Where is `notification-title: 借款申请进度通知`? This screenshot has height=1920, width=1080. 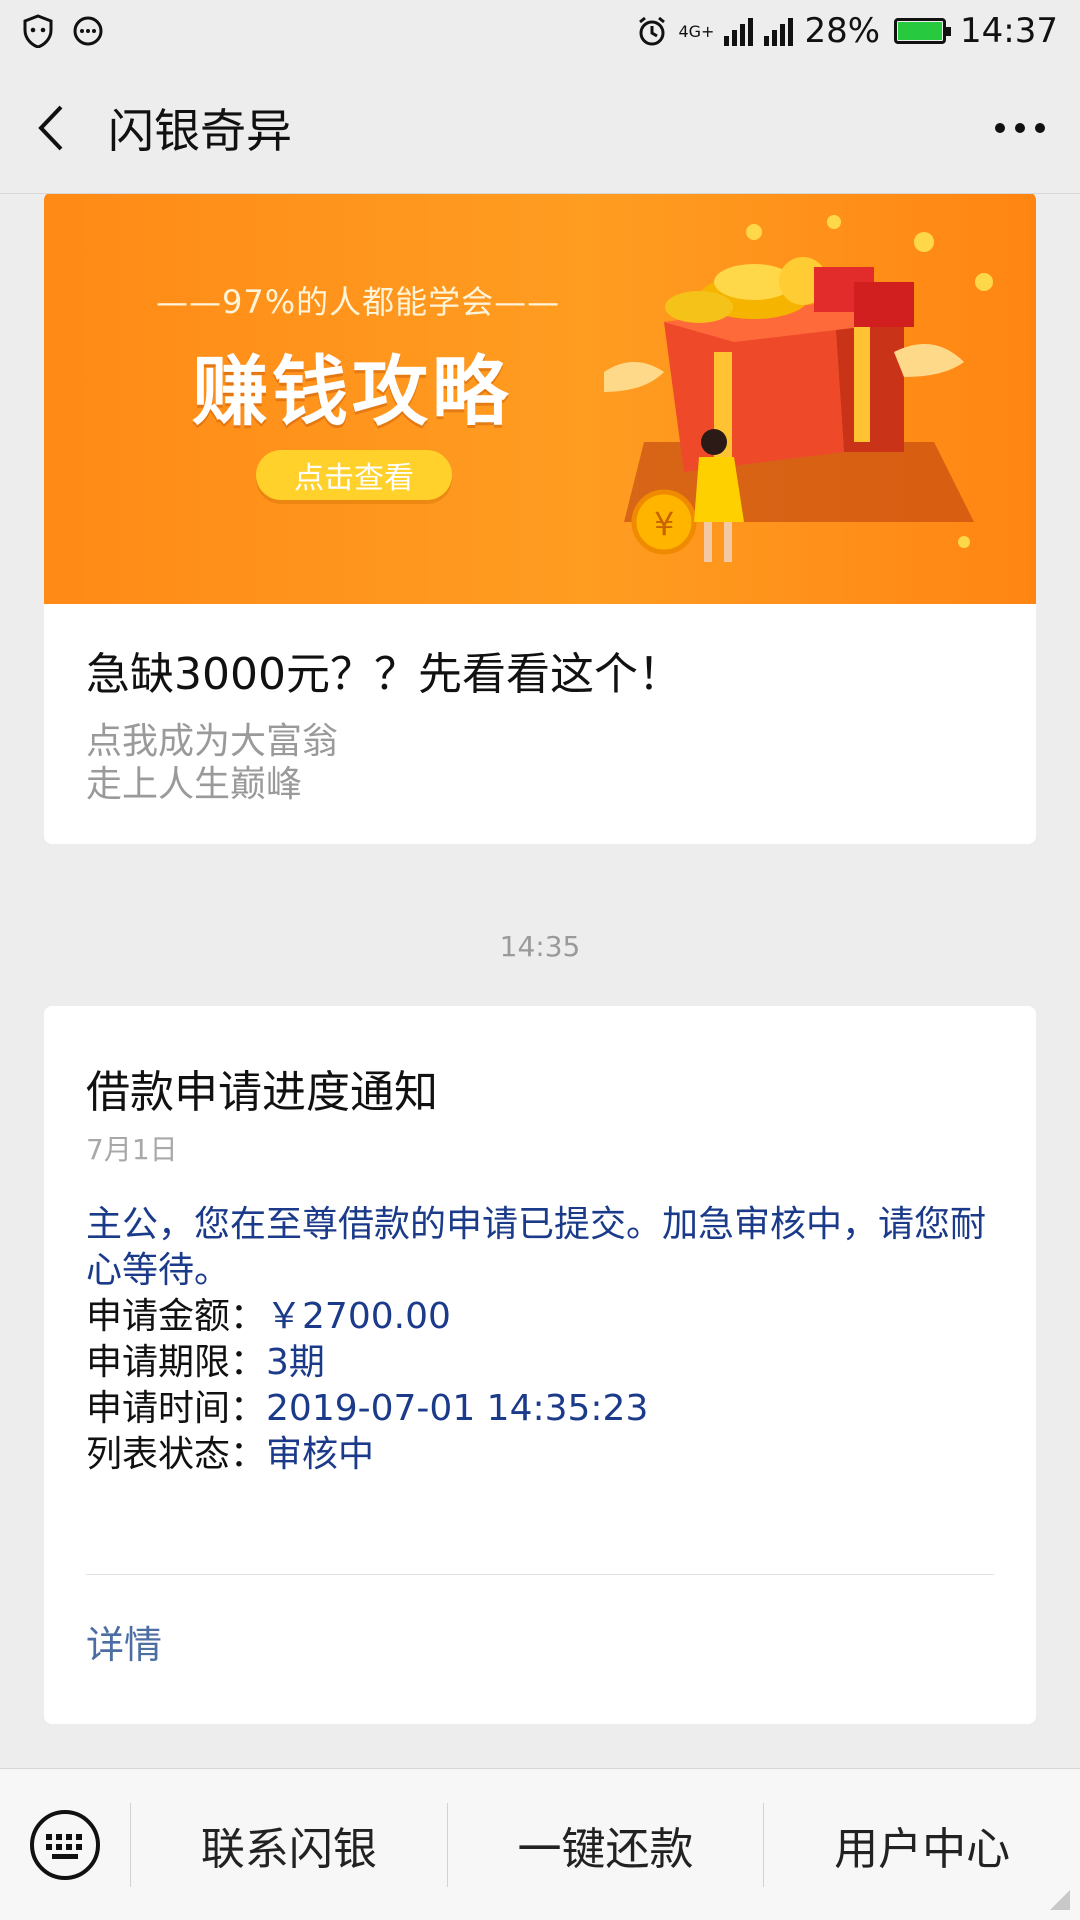
notification-title: 借款申请进度通知 is located at coordinates (262, 1092).